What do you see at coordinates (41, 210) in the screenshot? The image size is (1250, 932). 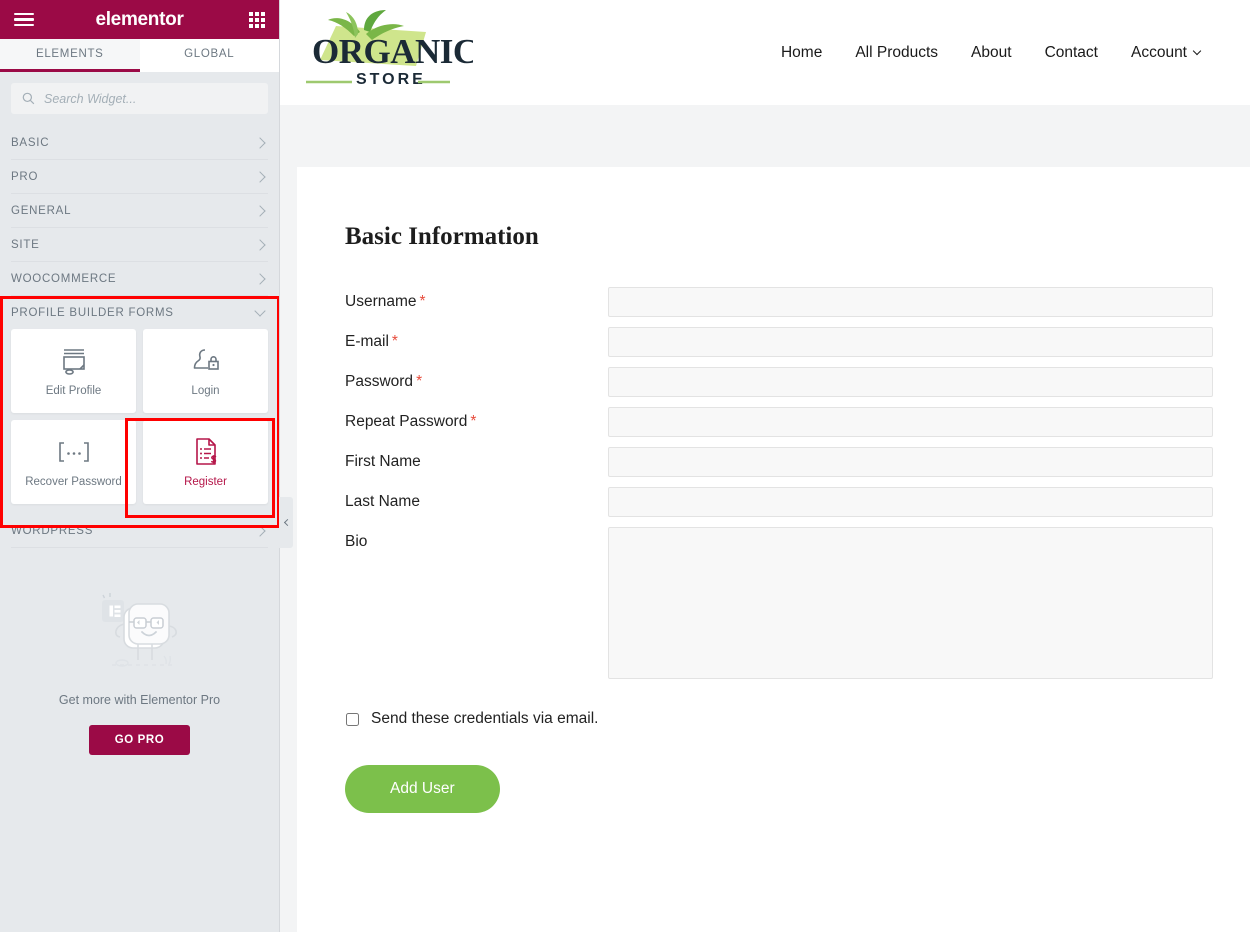 I see `category-label: GENERAL` at bounding box center [41, 210].